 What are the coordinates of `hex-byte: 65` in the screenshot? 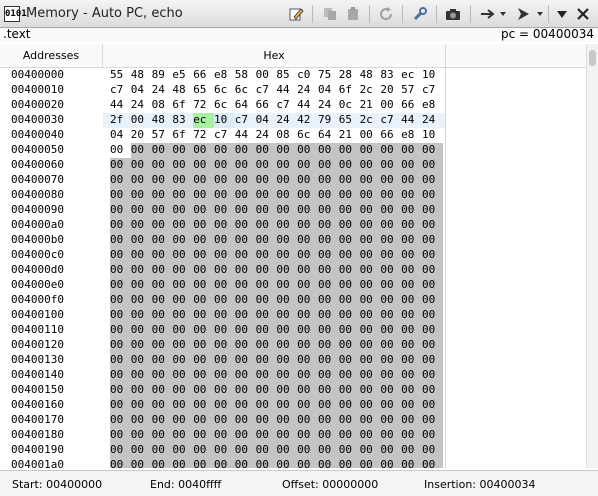 It's located at (349, 120).